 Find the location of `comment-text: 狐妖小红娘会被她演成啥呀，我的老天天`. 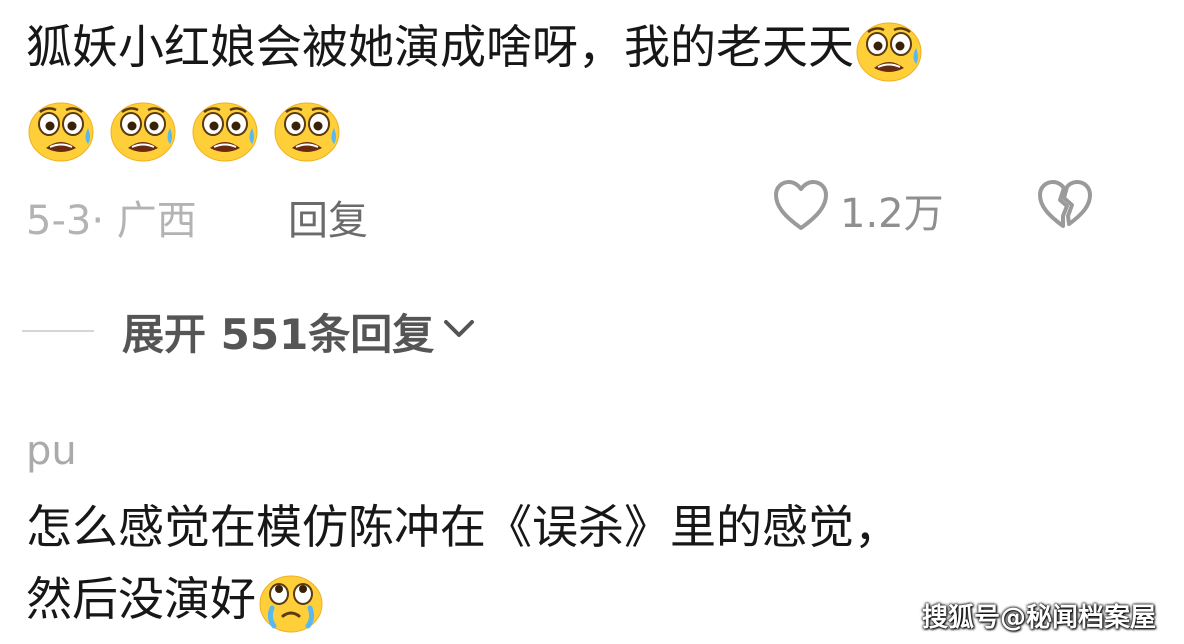

comment-text: 狐妖小红娘会被她演成啥呀，我的老天天 is located at coordinates (475, 49).